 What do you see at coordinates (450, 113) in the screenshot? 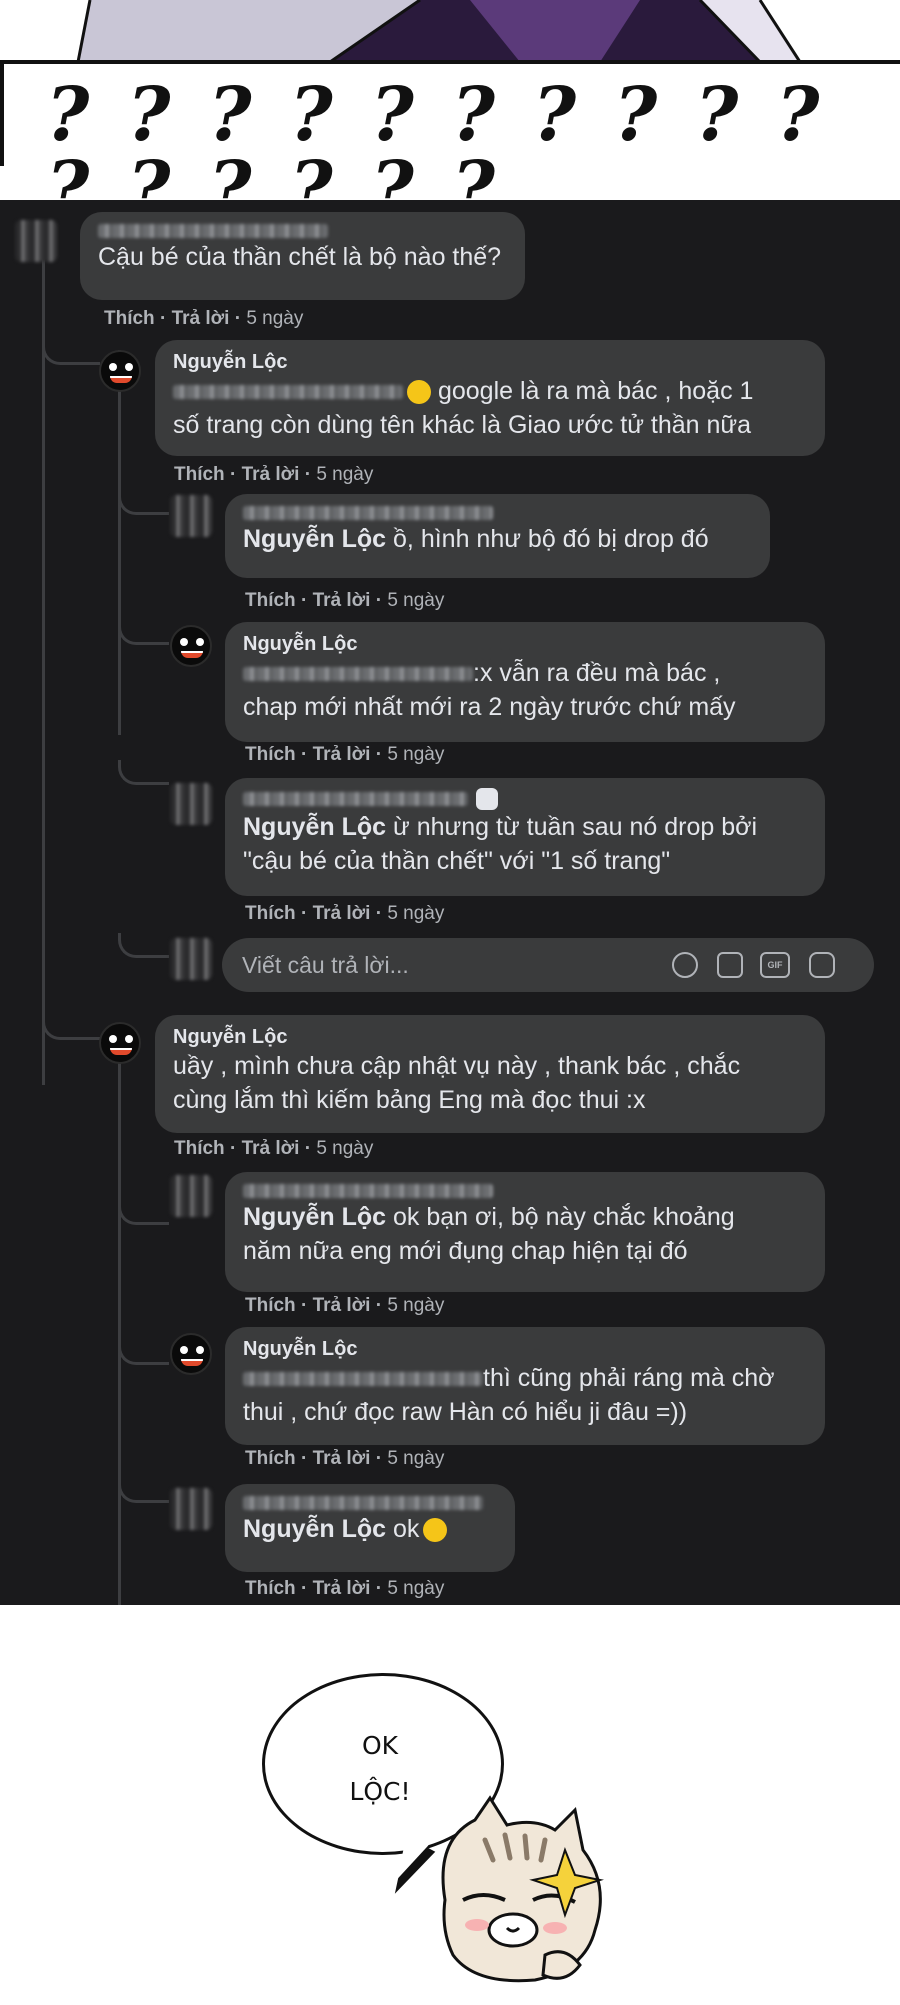
I see `top-manga-panel: ? ? ? ? ? ? ? ? ? ? ? ? ? ? ? ?` at bounding box center [450, 113].